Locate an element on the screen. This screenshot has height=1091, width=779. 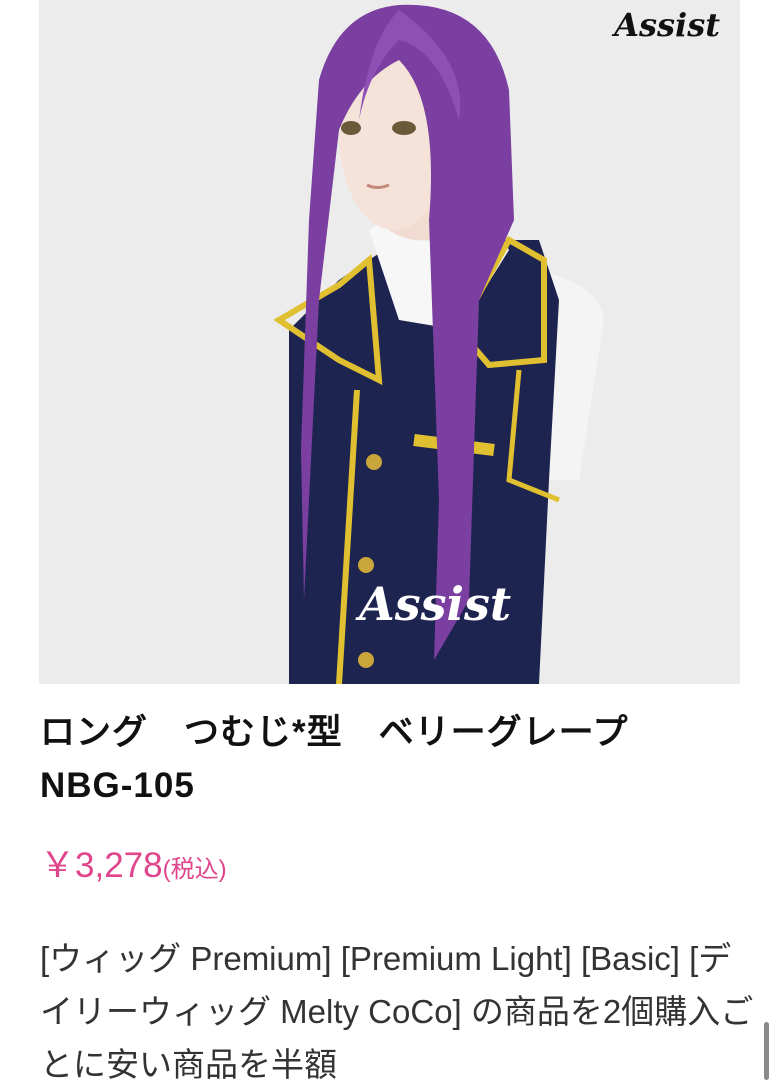
product-price: ￥3,278(税込) is located at coordinates (133, 868).